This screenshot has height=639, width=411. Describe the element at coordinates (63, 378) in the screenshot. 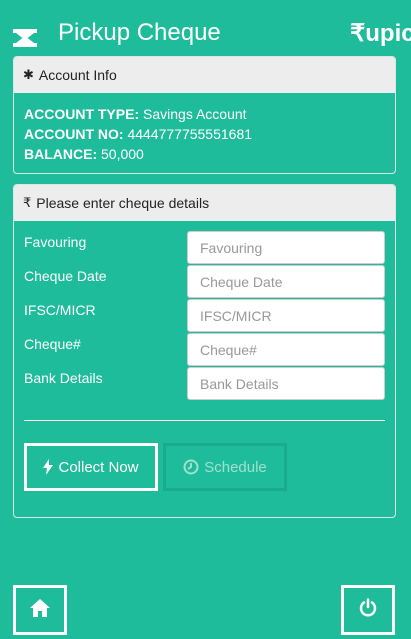

I see `bank-details-label: Bank Details` at that location.